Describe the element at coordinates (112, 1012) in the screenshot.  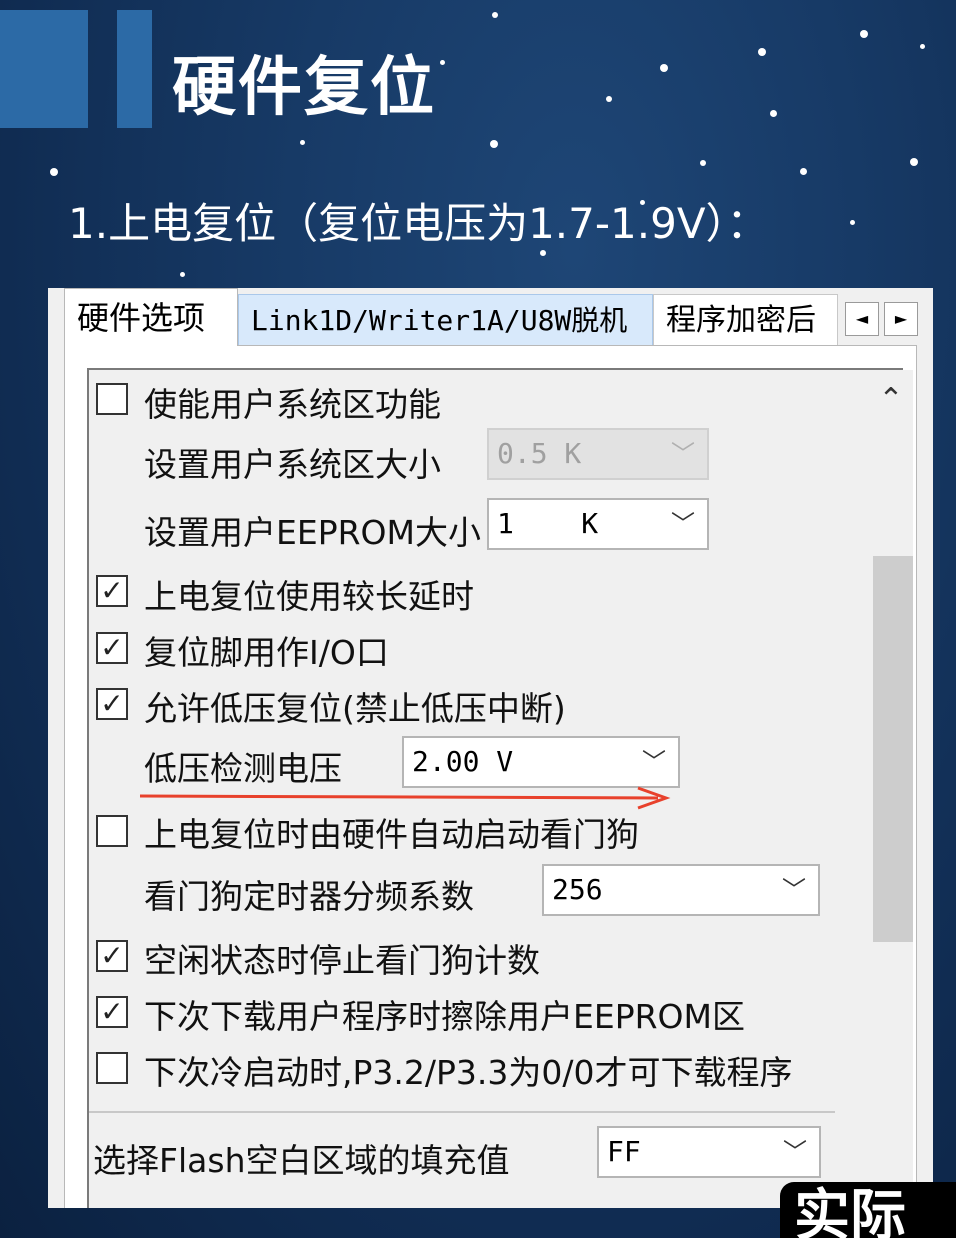
I see `checkbox-erase-eeprom: ✓` at that location.